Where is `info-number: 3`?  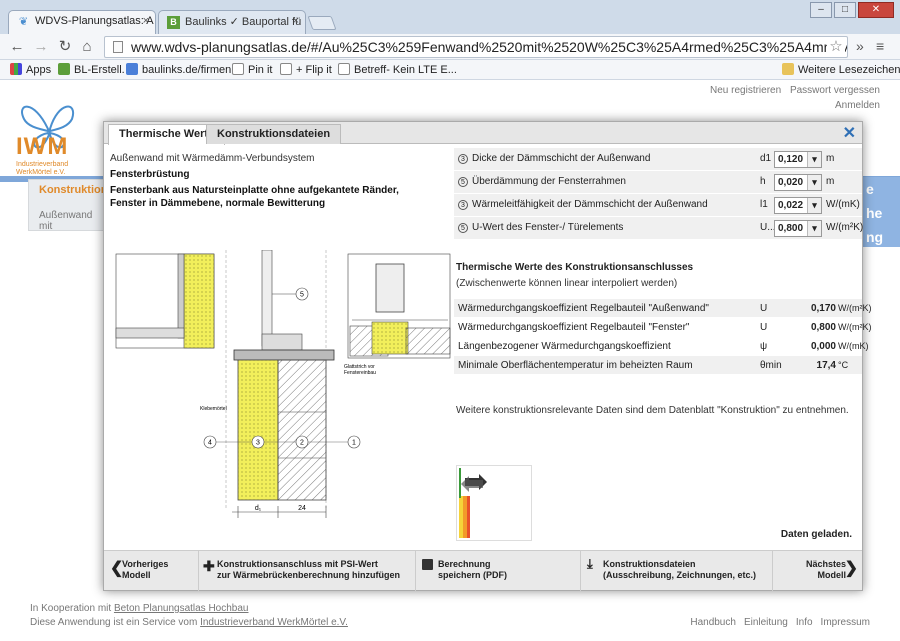
info-number: 3 is located at coordinates (463, 205).